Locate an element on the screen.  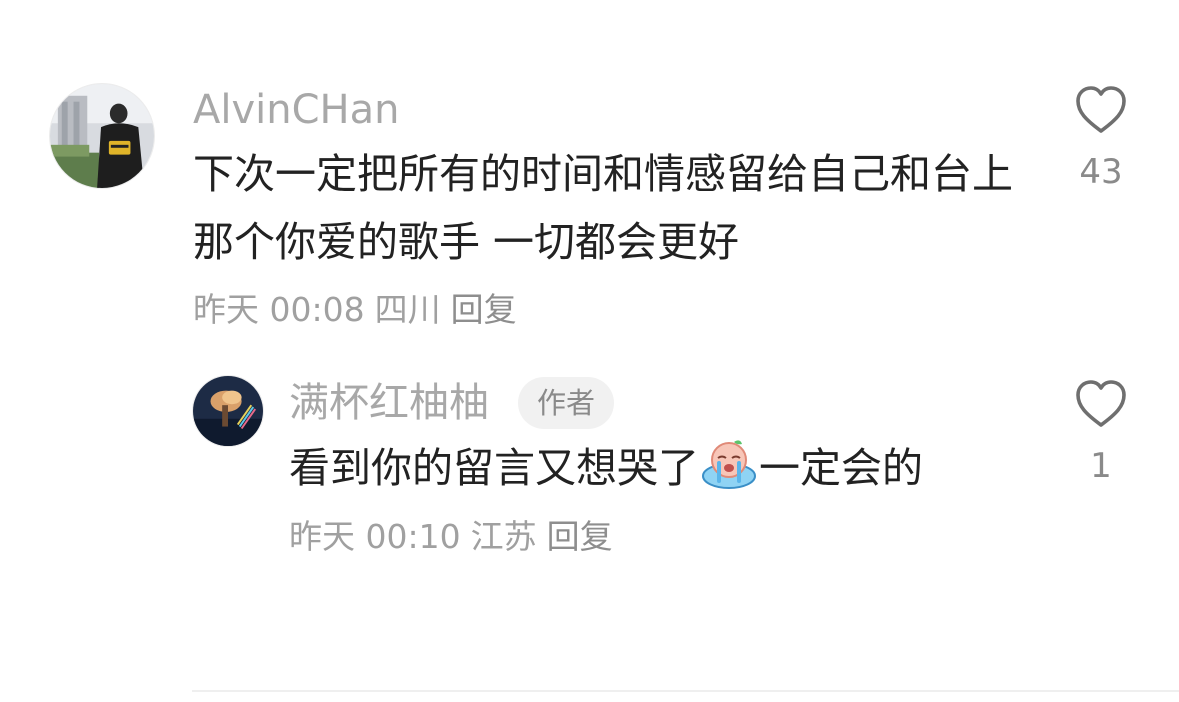
like-count: 1 is located at coordinates (1101, 466).